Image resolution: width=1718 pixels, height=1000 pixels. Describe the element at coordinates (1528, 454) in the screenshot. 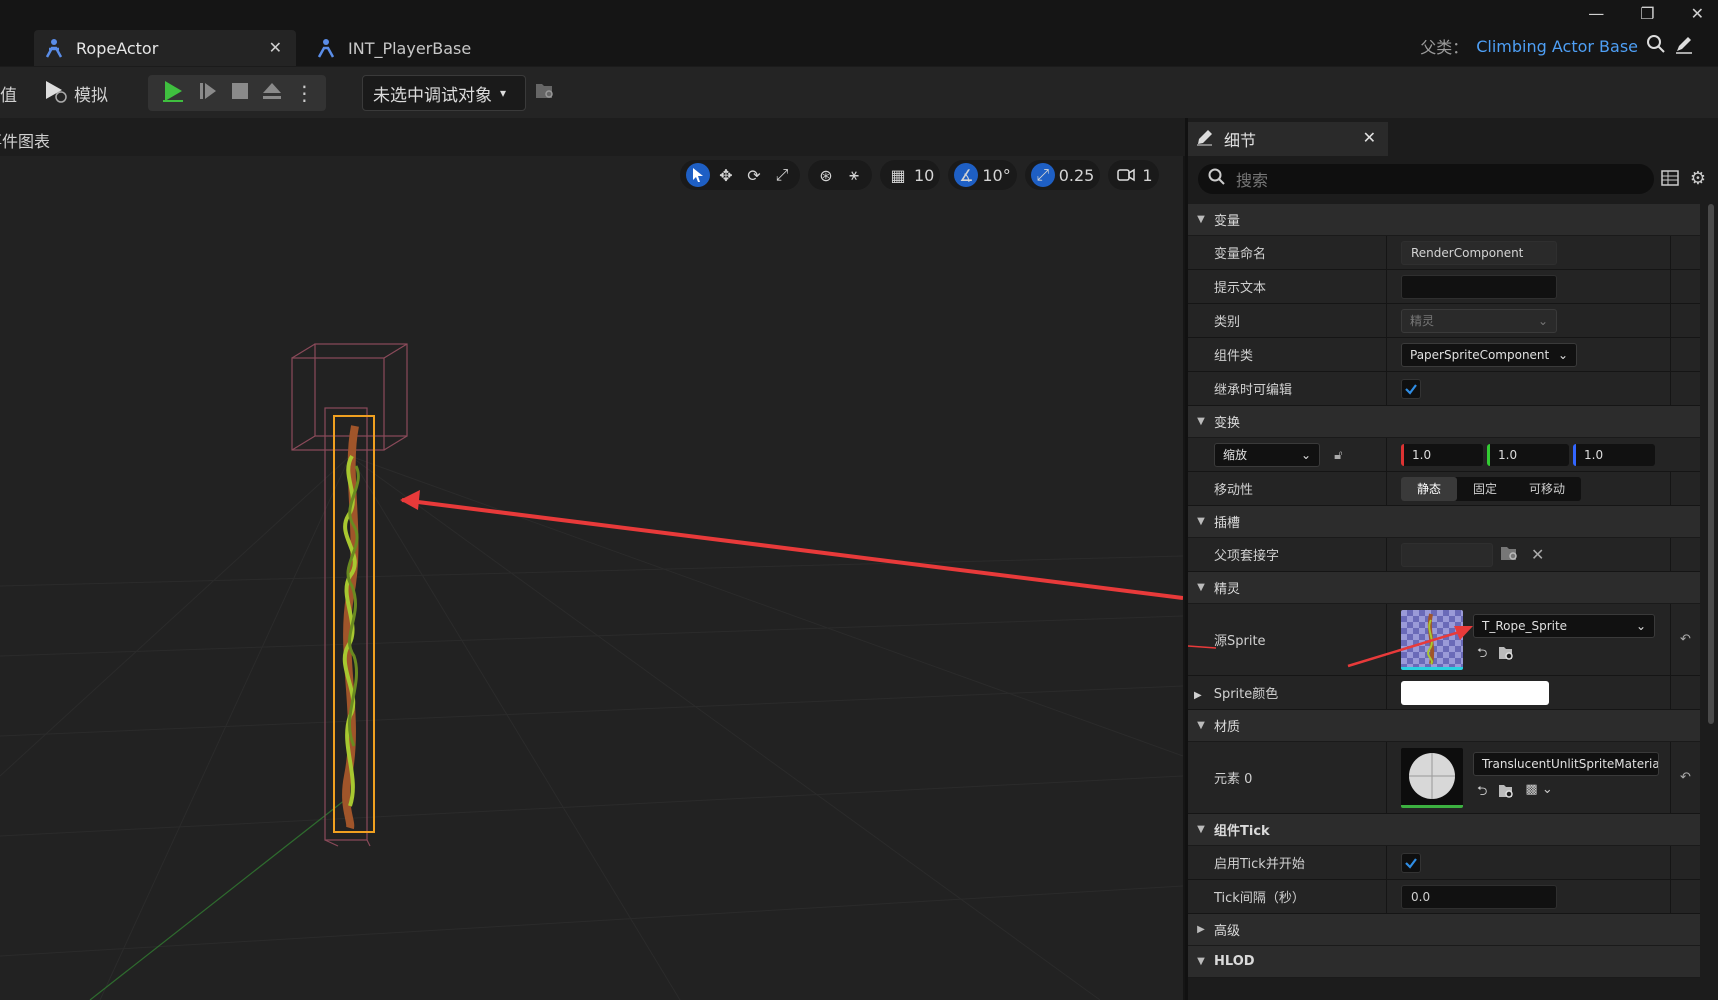

I see `scale-y-field: 1.0` at that location.